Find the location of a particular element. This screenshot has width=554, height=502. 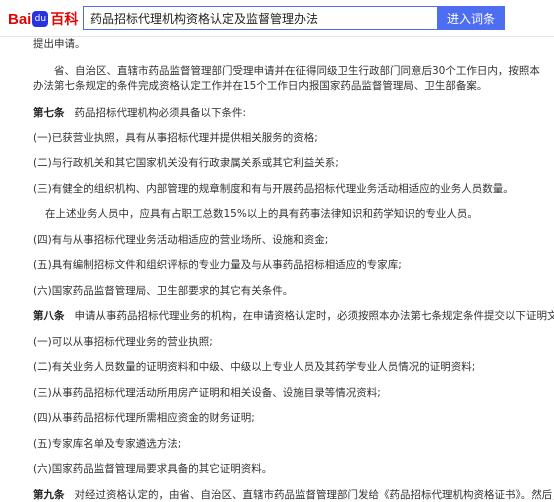

paragraph: 提出申请。 is located at coordinates (59, 44).